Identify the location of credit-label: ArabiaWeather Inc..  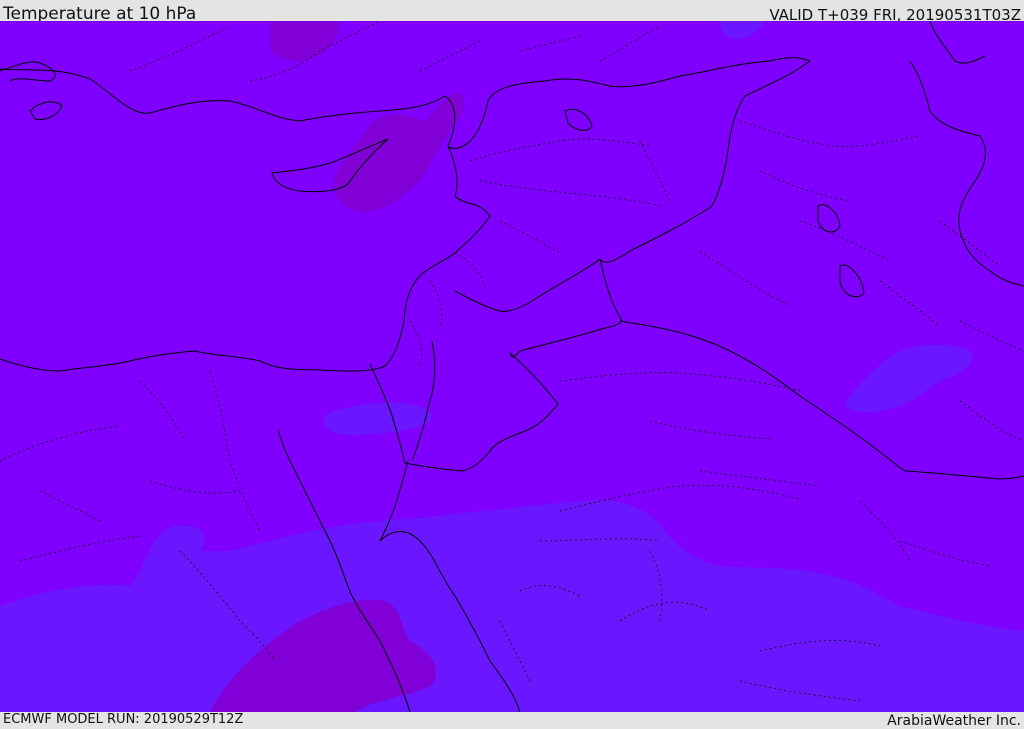
(954, 721).